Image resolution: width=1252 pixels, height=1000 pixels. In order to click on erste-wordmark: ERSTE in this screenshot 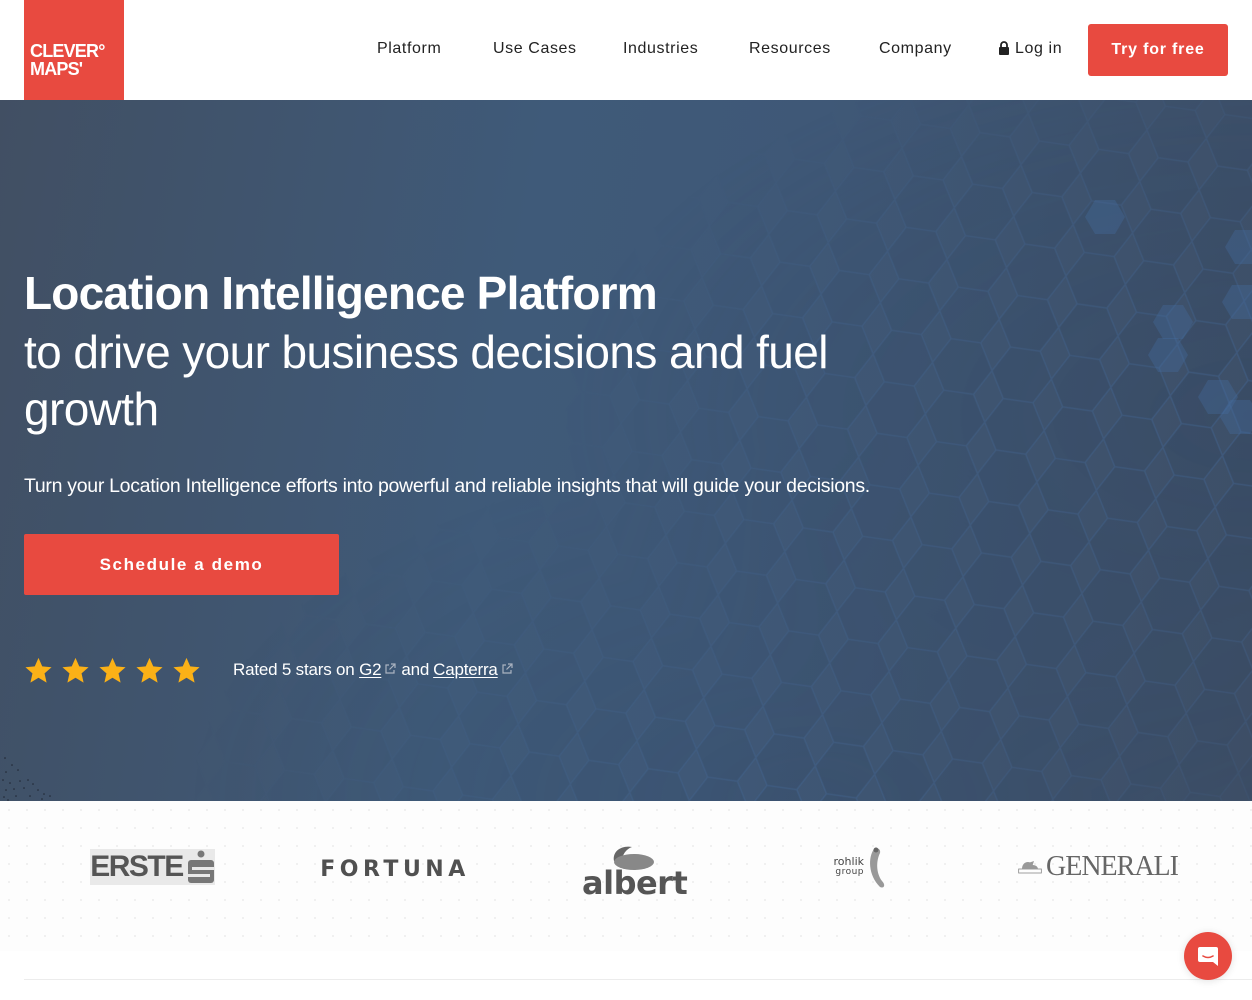, I will do `click(137, 866)`.